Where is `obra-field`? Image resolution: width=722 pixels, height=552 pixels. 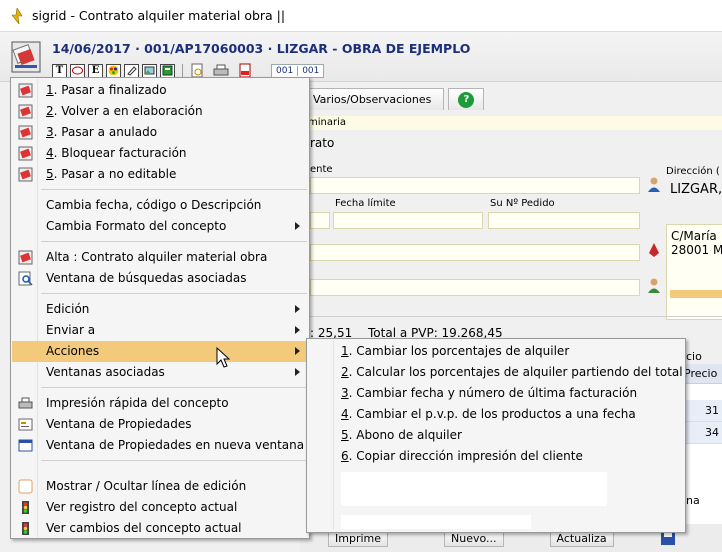 obra-field is located at coordinates (475, 252).